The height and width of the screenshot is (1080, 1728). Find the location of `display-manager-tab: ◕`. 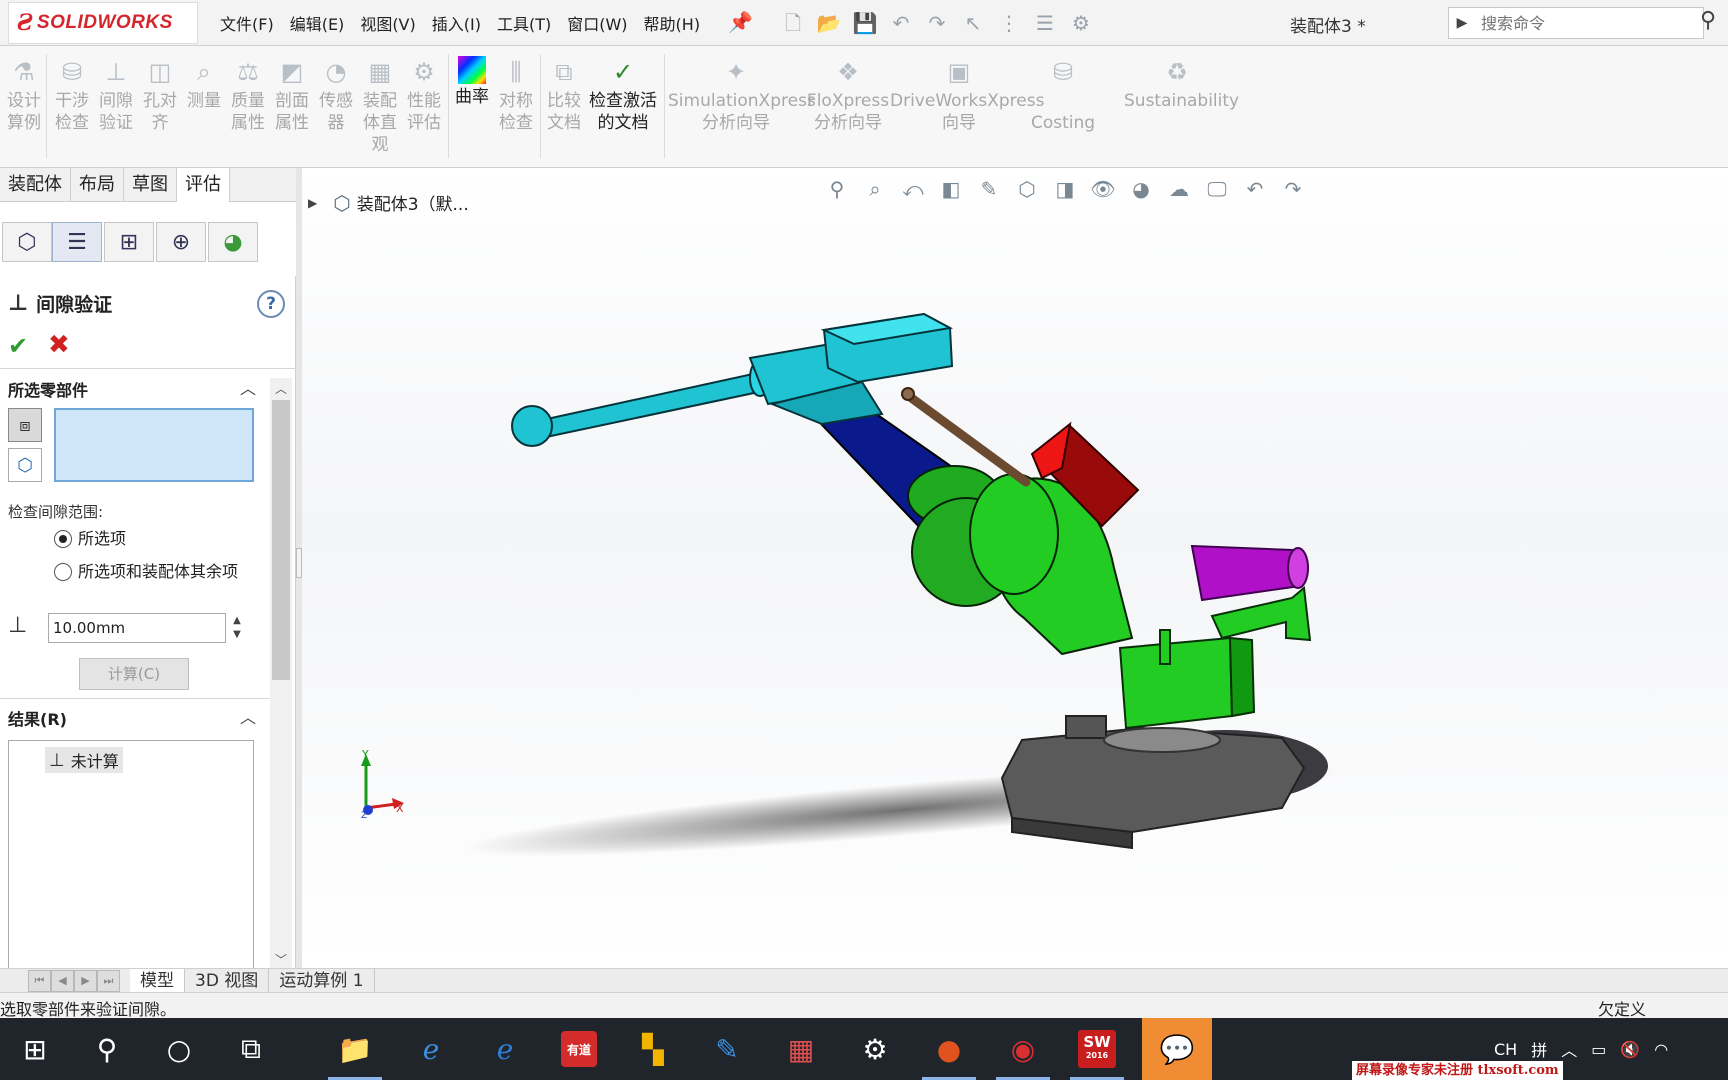

display-manager-tab: ◕ is located at coordinates (233, 242).